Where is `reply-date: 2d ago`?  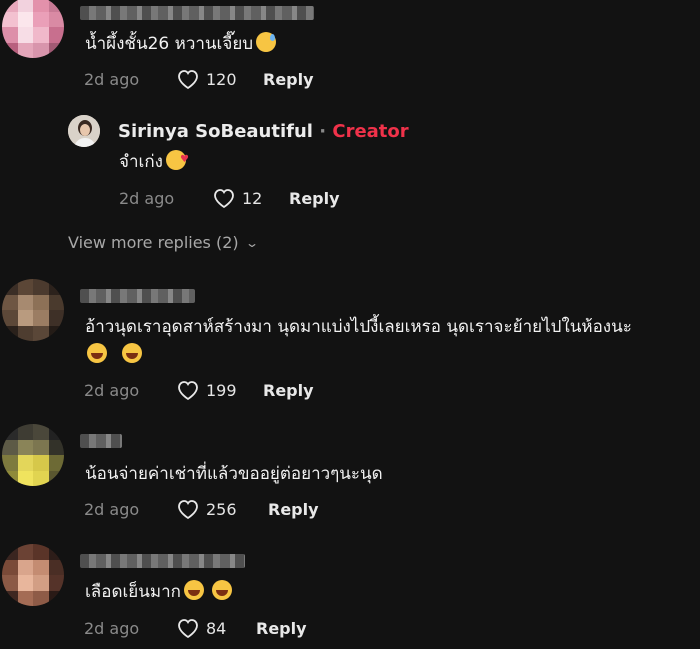 reply-date: 2d ago is located at coordinates (147, 198).